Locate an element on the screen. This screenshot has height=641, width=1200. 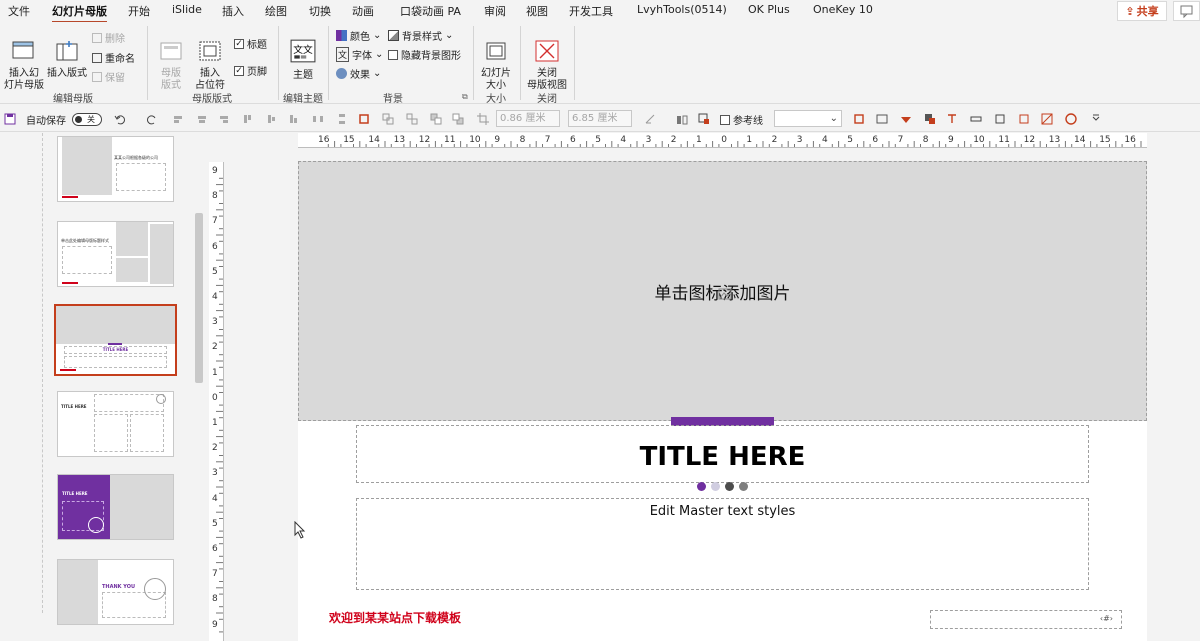
tab-insert: 插入 is located at coordinates (233, 11).